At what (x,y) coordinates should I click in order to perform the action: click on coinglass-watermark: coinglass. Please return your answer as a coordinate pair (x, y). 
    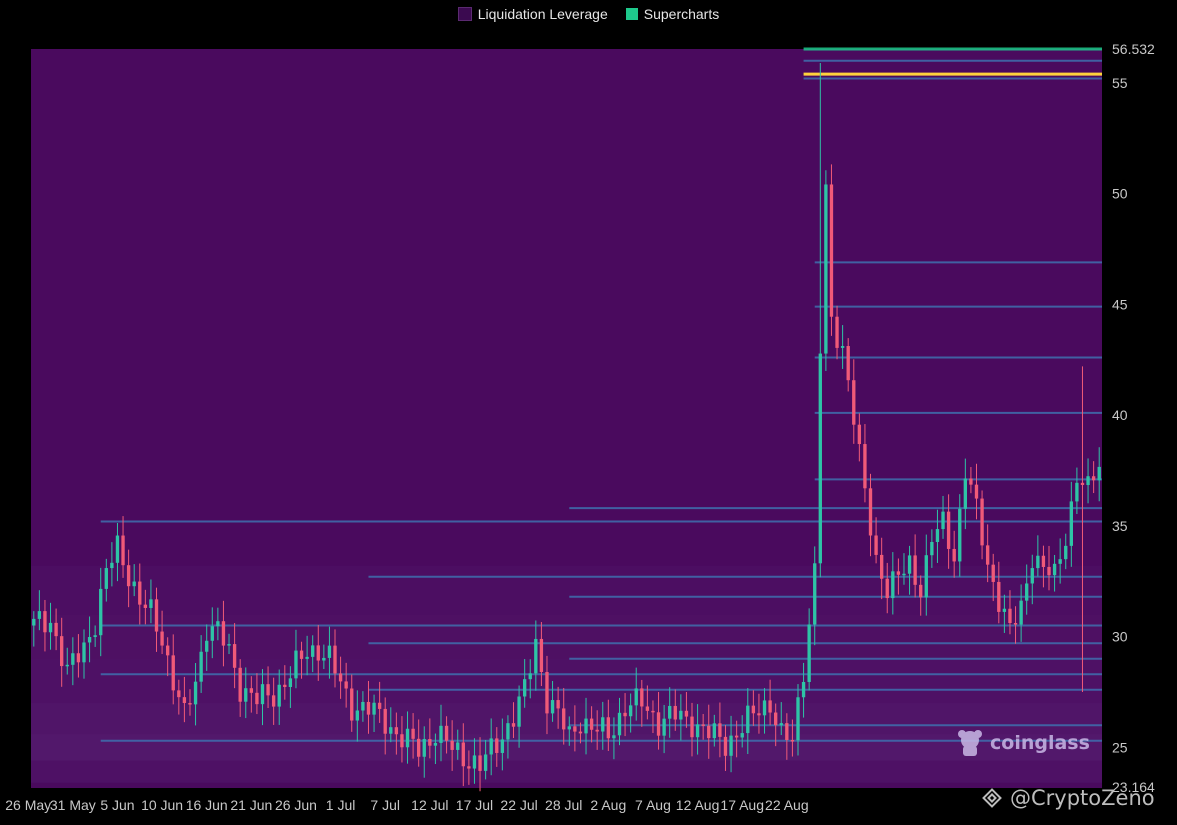
    Looking at the image, I should click on (1023, 743).